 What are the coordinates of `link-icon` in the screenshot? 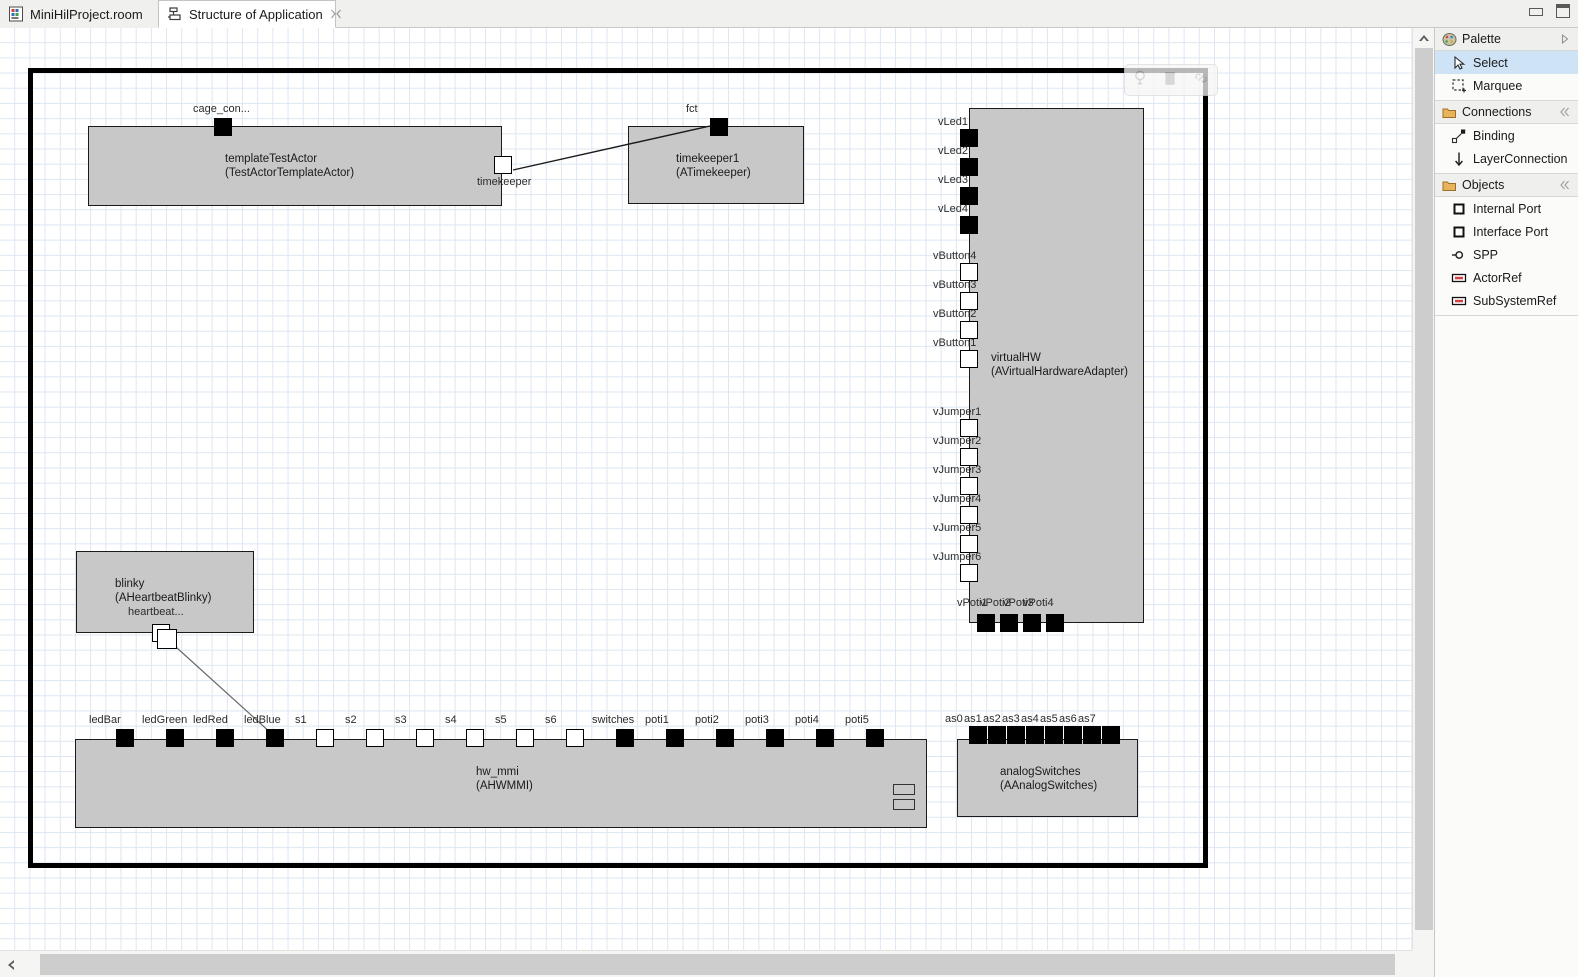 It's located at (1201, 80).